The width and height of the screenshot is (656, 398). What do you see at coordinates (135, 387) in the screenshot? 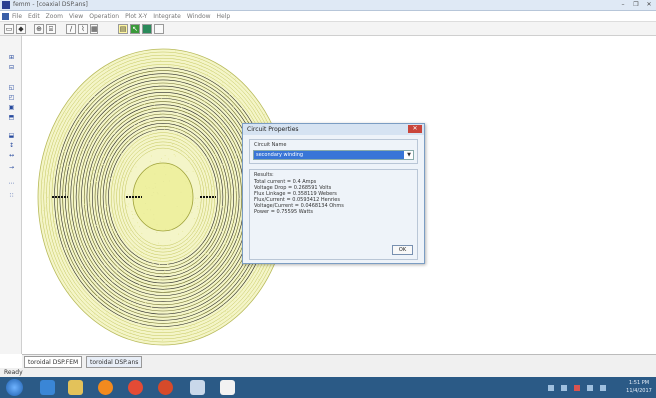
I see `chrome-icon` at bounding box center [135, 387].